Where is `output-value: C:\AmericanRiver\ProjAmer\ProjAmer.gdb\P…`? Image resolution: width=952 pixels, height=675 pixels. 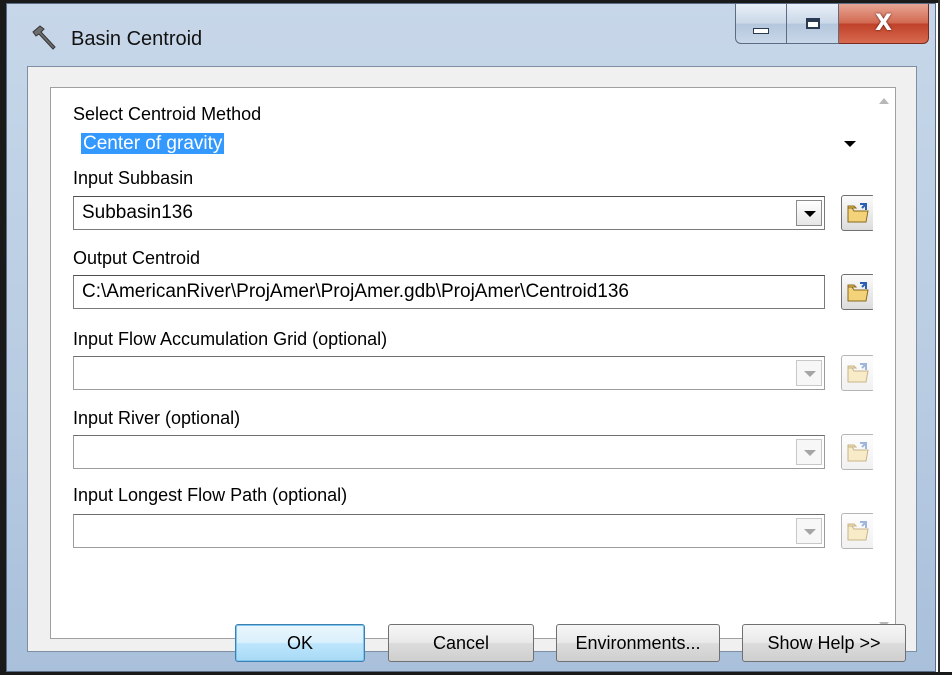
output-value: C:\AmericanRiver\ProjAmer\ProjAmer.gdb\P… is located at coordinates (355, 291).